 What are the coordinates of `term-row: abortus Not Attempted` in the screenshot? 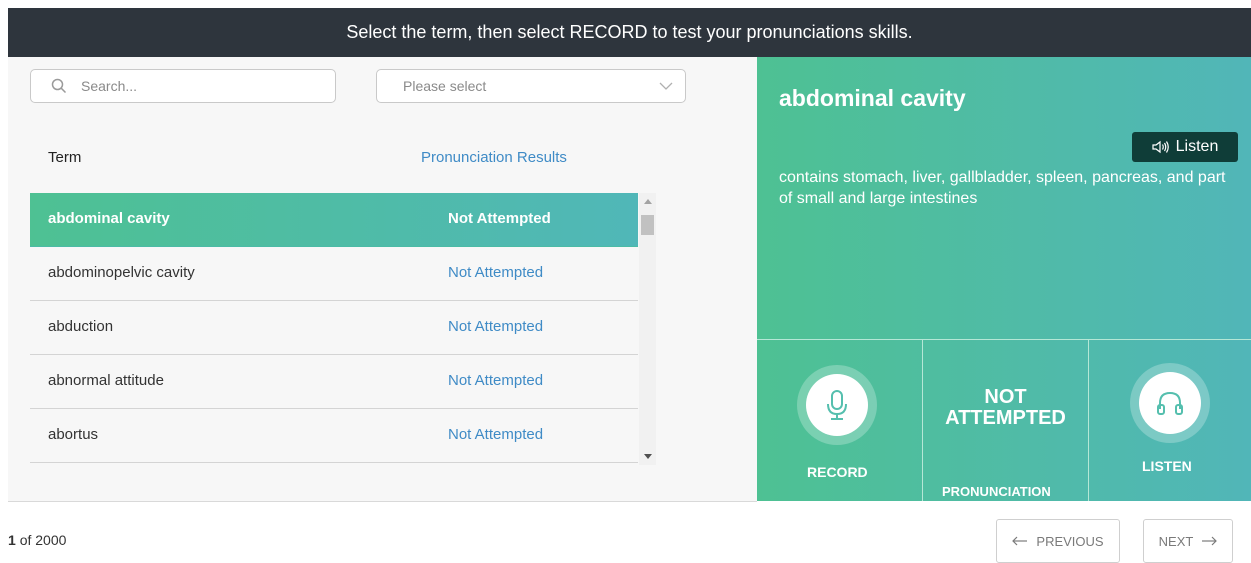 It's located at (334, 436).